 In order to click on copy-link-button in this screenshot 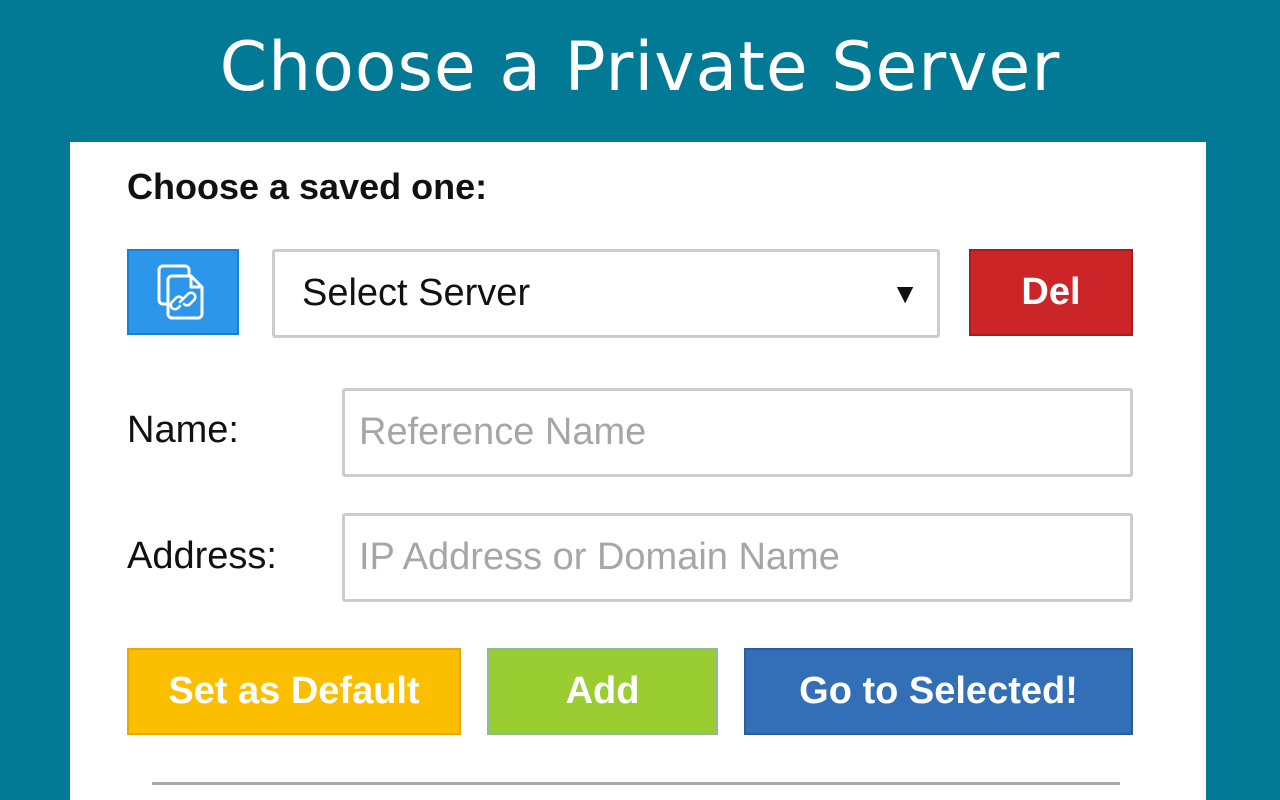, I will do `click(183, 292)`.